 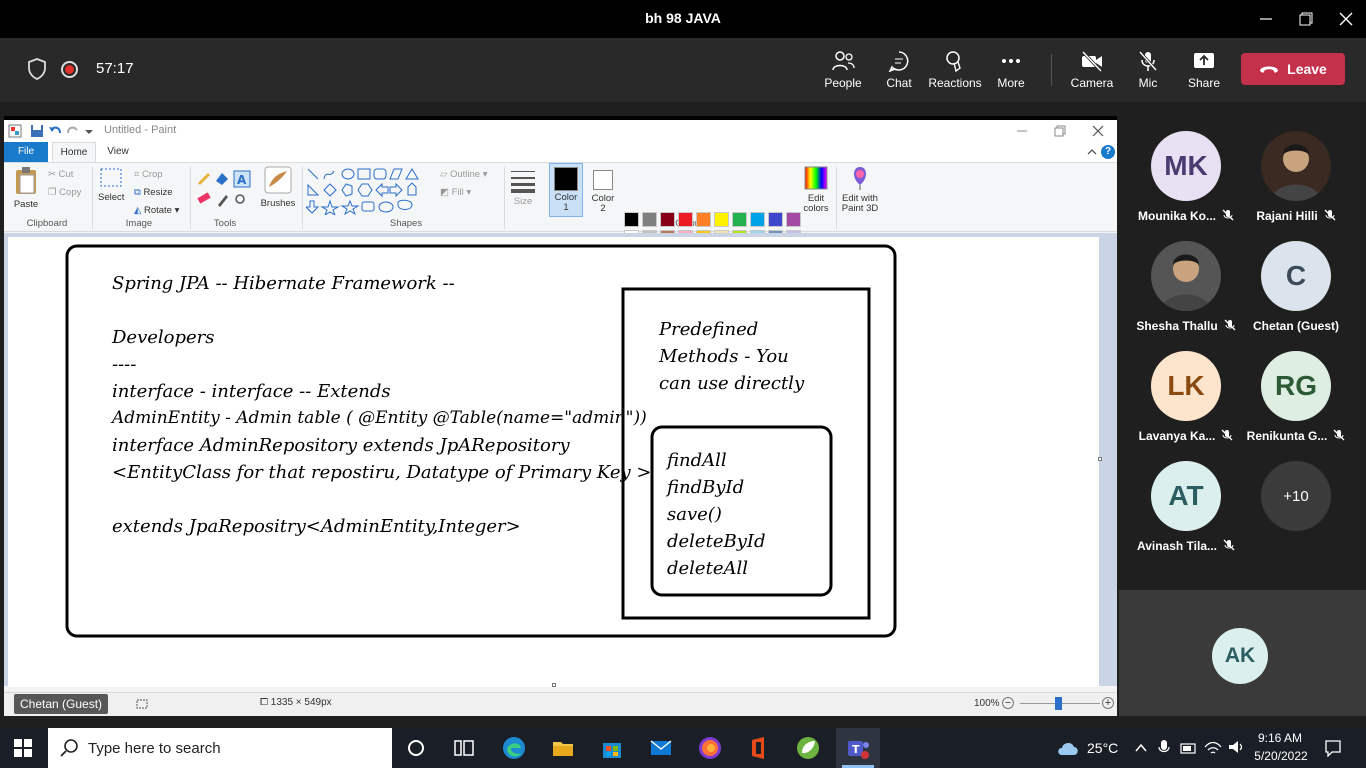 What do you see at coordinates (148, 174) in the screenshot?
I see `crop-button: ⌗ Crop` at bounding box center [148, 174].